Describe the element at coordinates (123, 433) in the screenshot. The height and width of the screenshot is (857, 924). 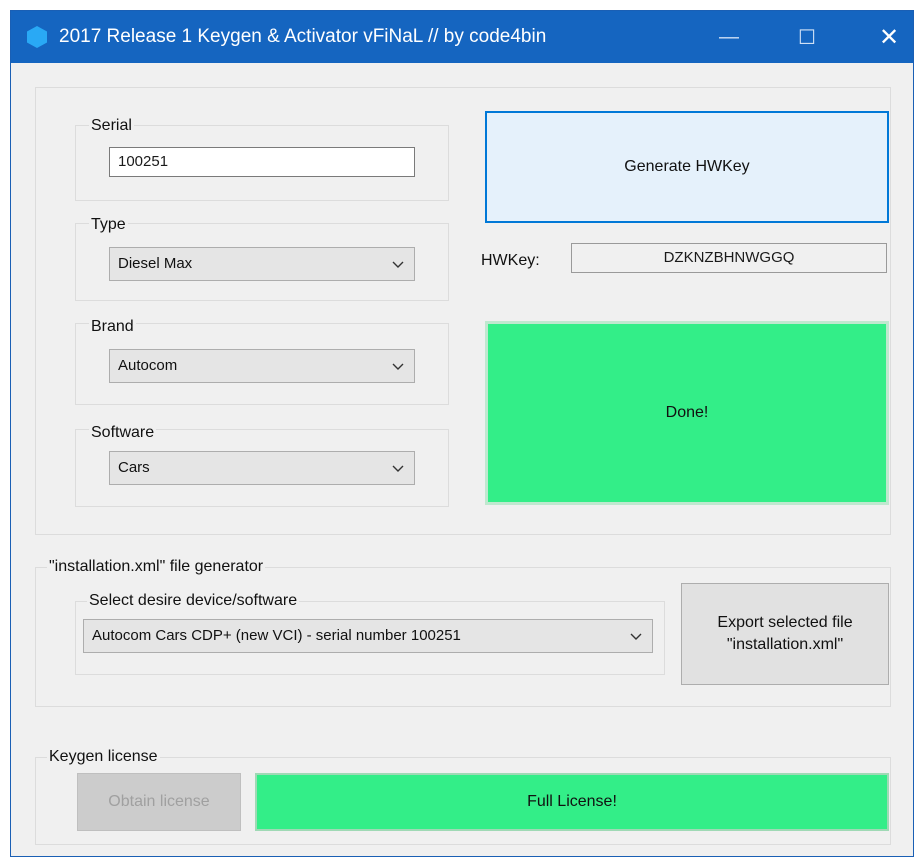
I see `software-label: Software` at that location.